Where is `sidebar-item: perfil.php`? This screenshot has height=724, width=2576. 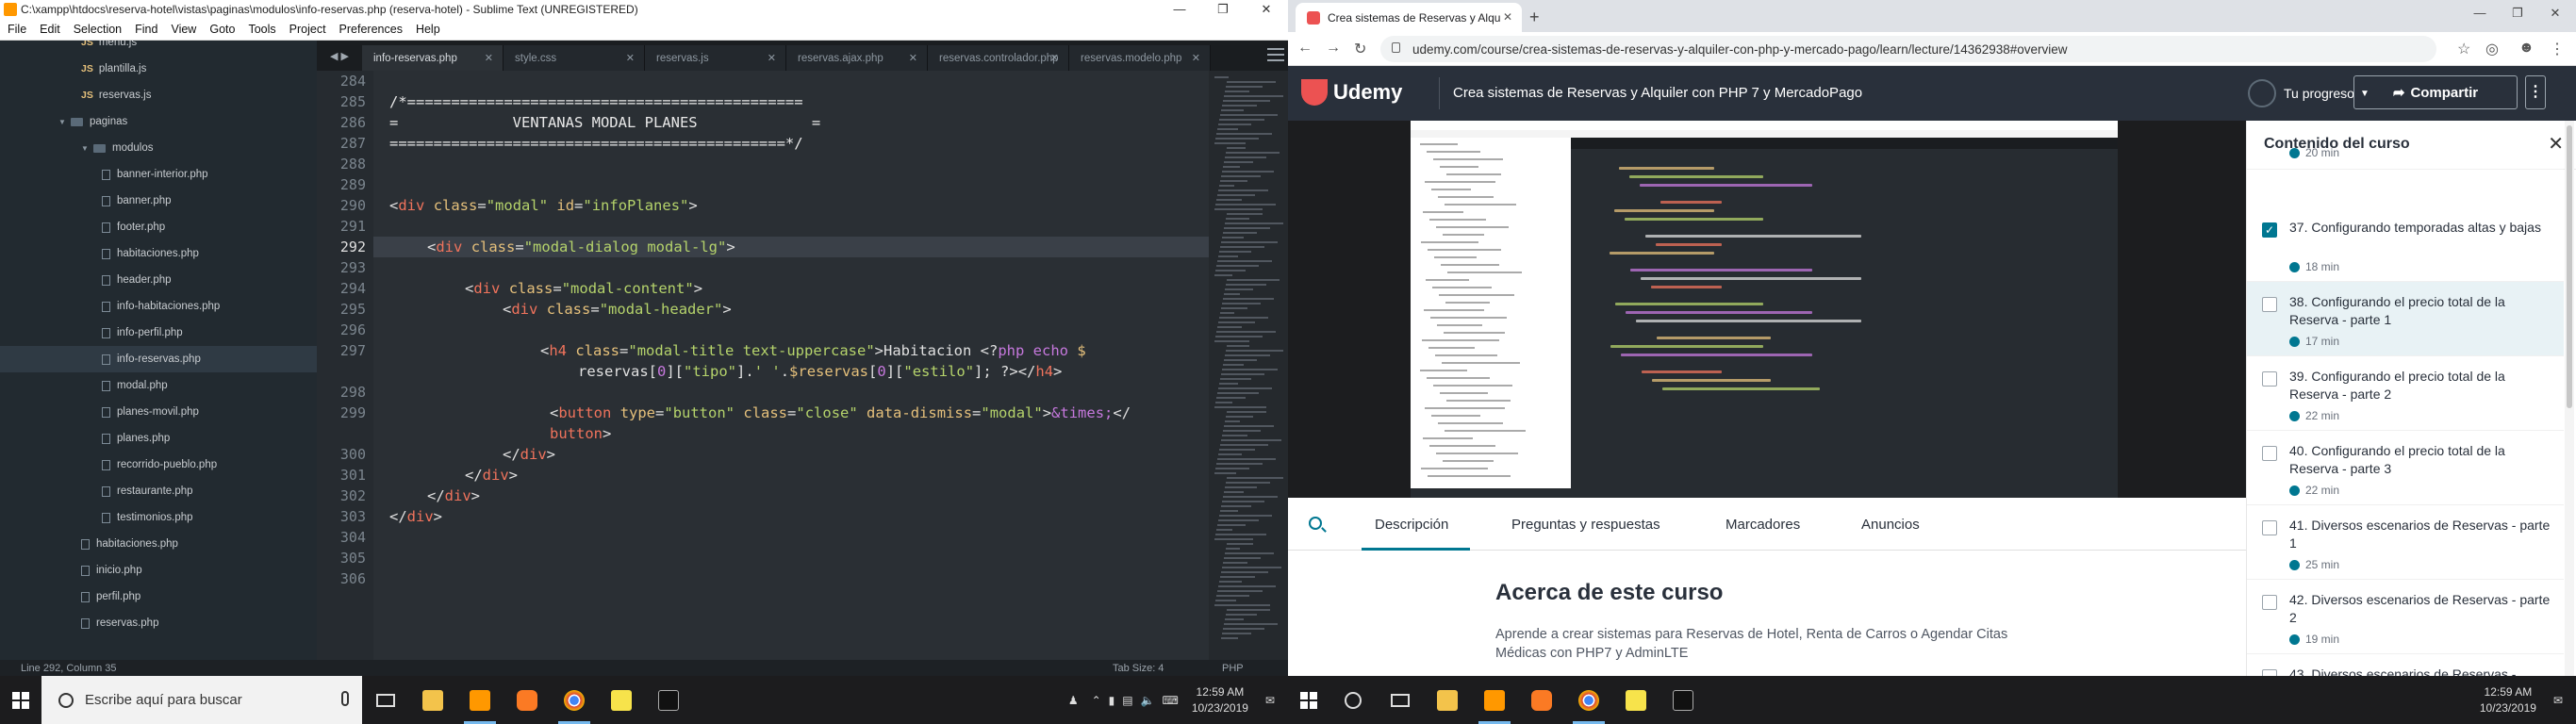
sidebar-item: perfil.php is located at coordinates (70, 597).